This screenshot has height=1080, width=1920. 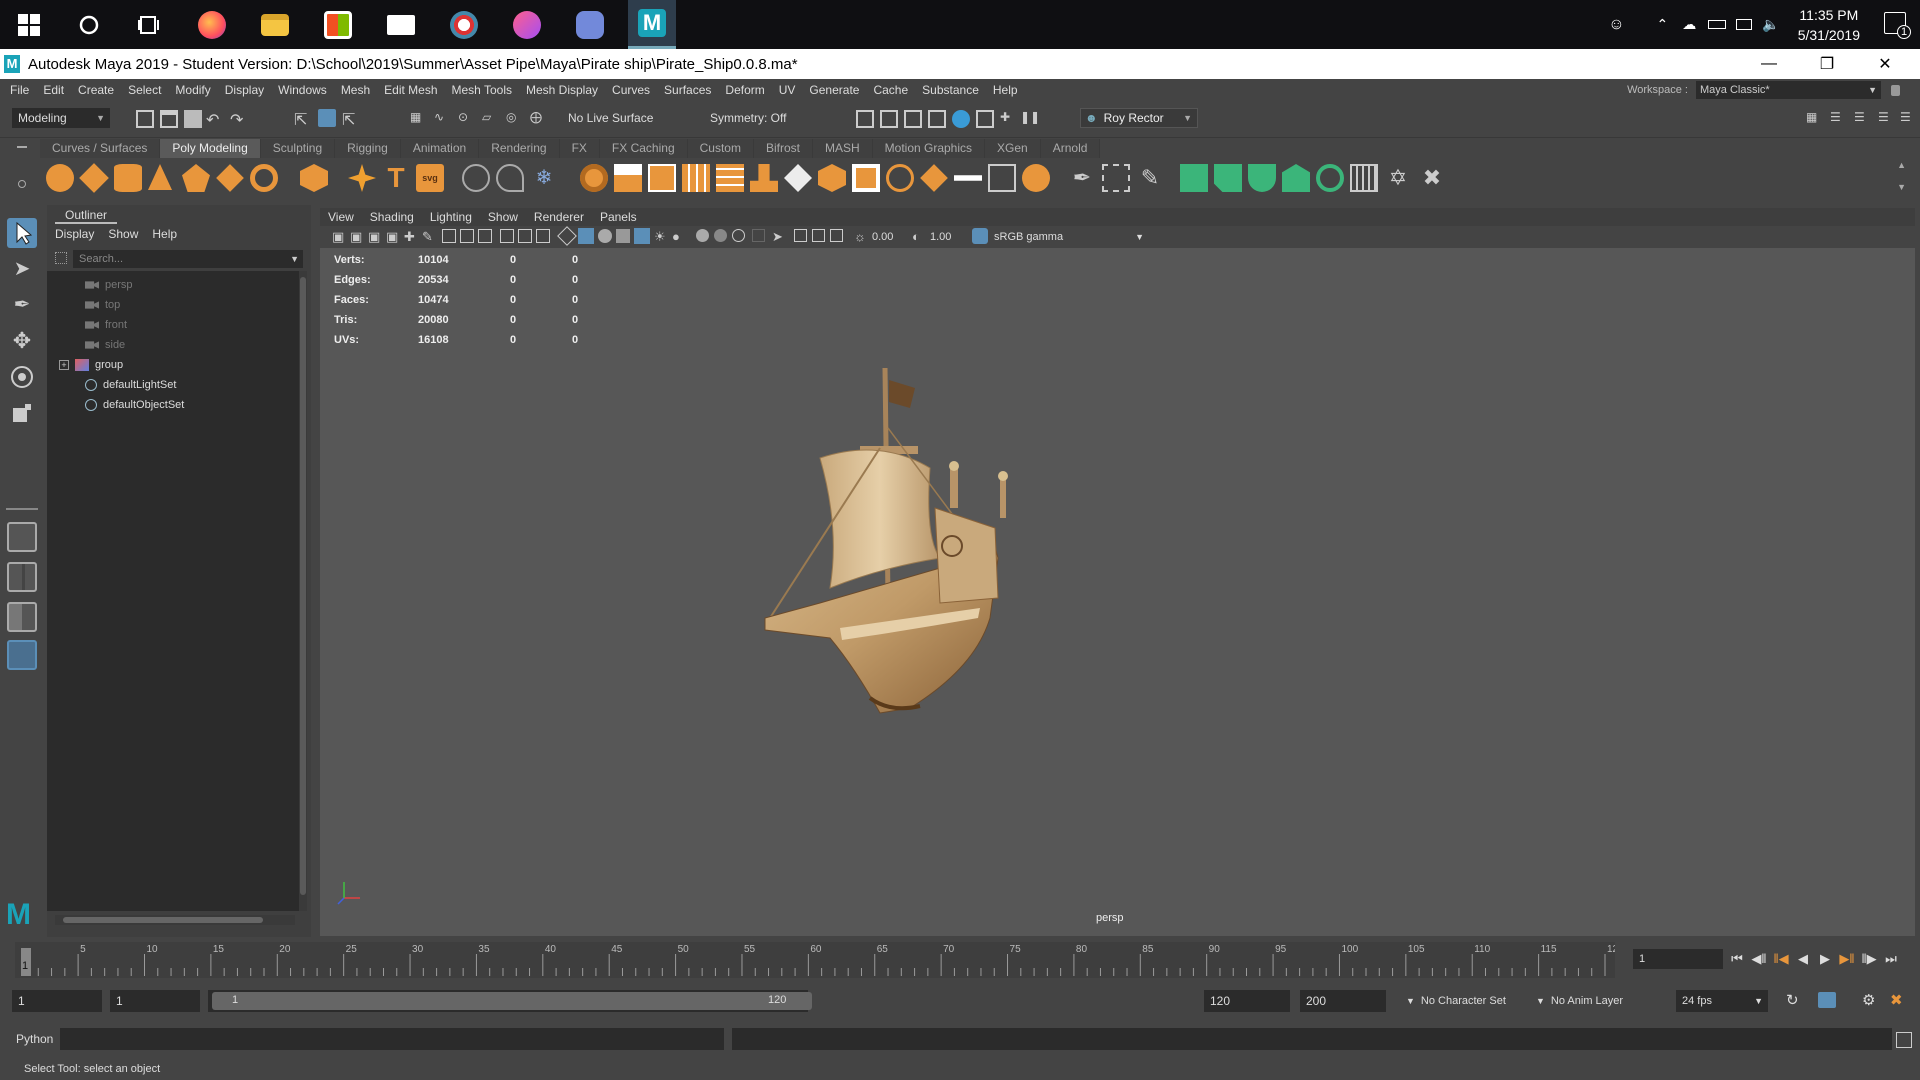 What do you see at coordinates (1759, 959) in the screenshot?
I see `step-back-key-icon: ◀‖` at bounding box center [1759, 959].